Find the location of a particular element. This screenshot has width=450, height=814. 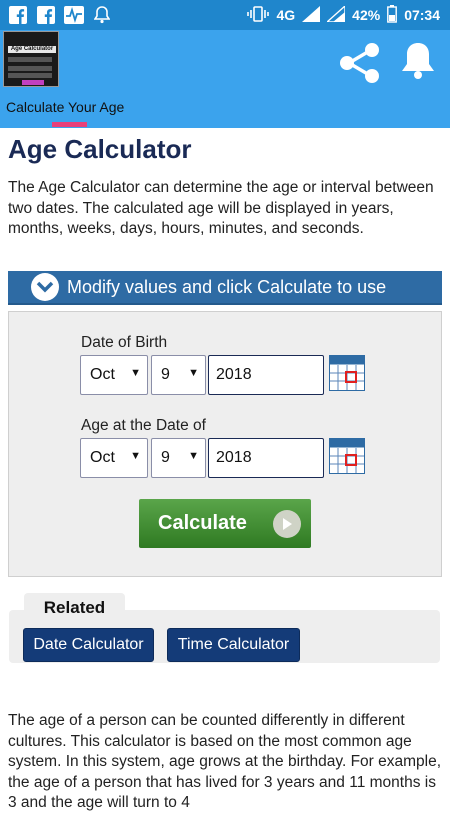

calculate-label: Calculate is located at coordinates (202, 523).